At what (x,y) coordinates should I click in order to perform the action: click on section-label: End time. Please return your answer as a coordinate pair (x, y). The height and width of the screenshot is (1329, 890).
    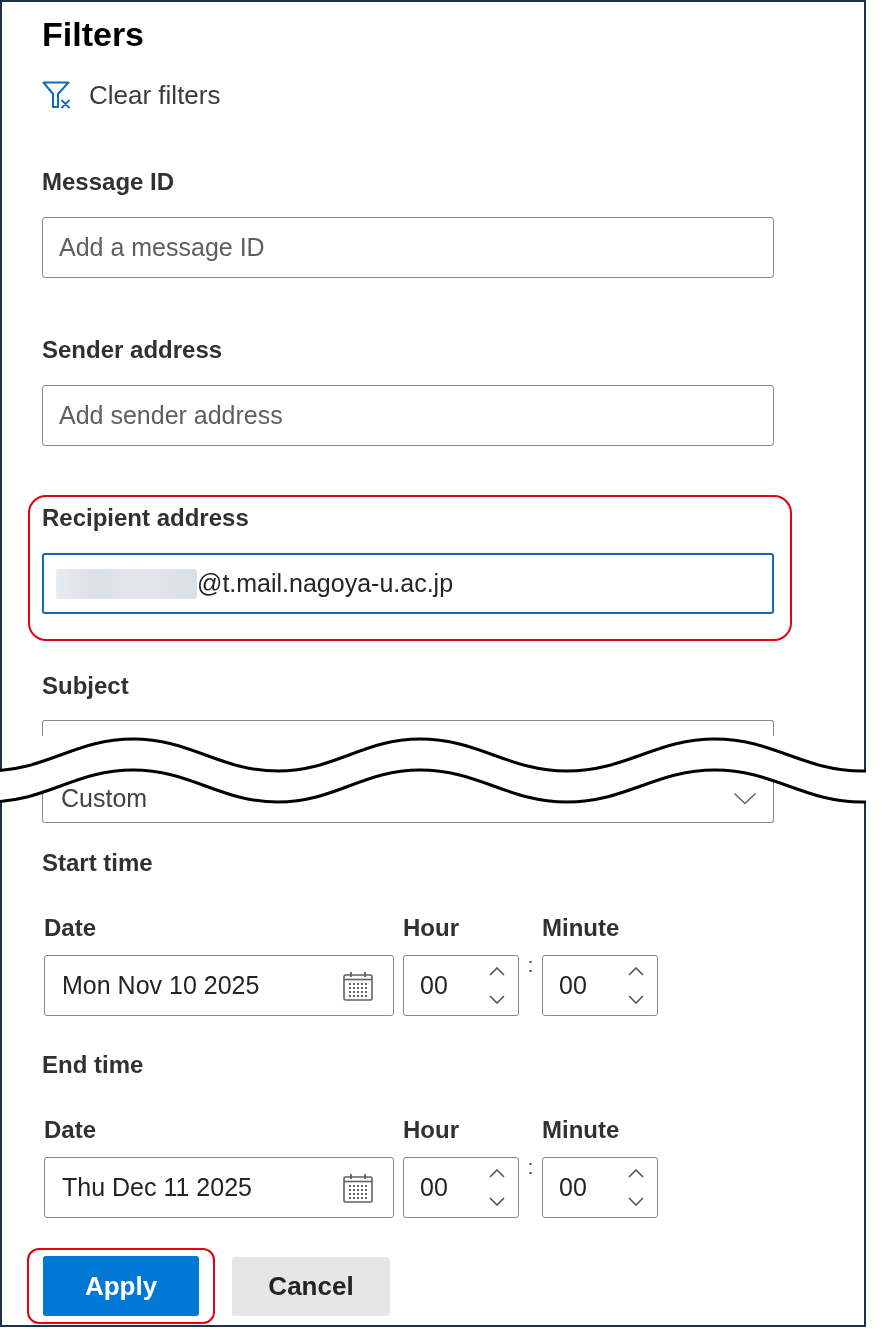
    Looking at the image, I should click on (93, 1065).